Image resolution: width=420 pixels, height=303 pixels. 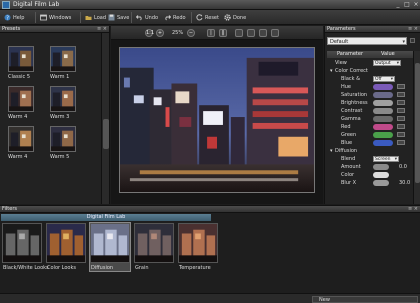 What do you see at coordinates (35, 17) in the screenshot?
I see `toolbar-divider` at bounding box center [35, 17].